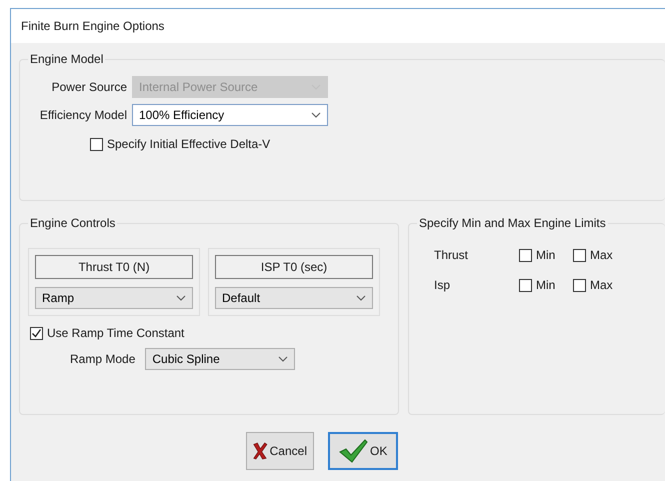 Image resolution: width=665 pixels, height=481 pixels. I want to click on column-header: Thrust T0 (N), so click(114, 267).